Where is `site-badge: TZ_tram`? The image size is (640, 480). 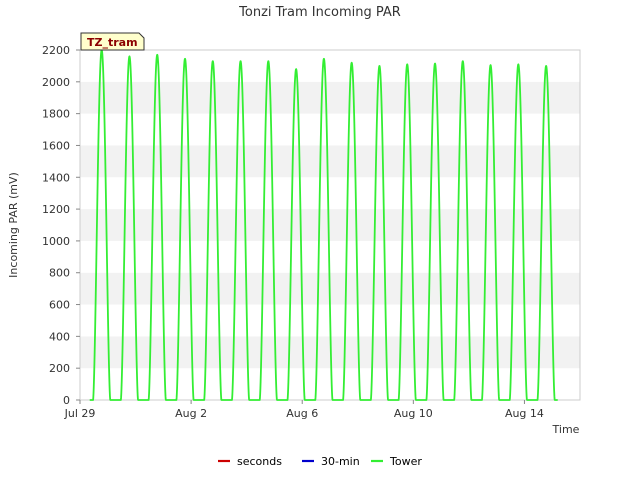
site-badge: TZ_tram is located at coordinates (112, 41).